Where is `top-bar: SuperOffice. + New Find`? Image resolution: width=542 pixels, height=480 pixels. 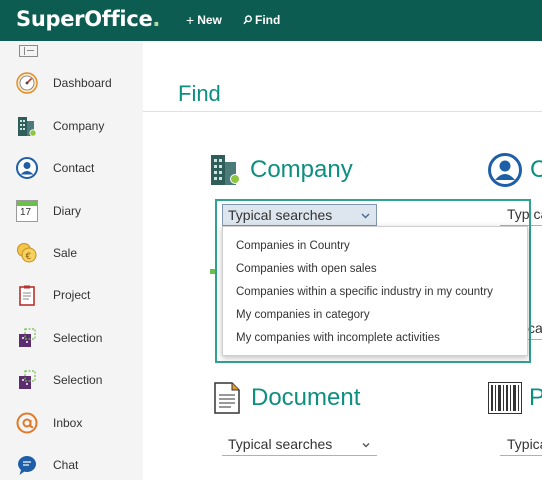
top-bar: SuperOffice. + New Find is located at coordinates (271, 20).